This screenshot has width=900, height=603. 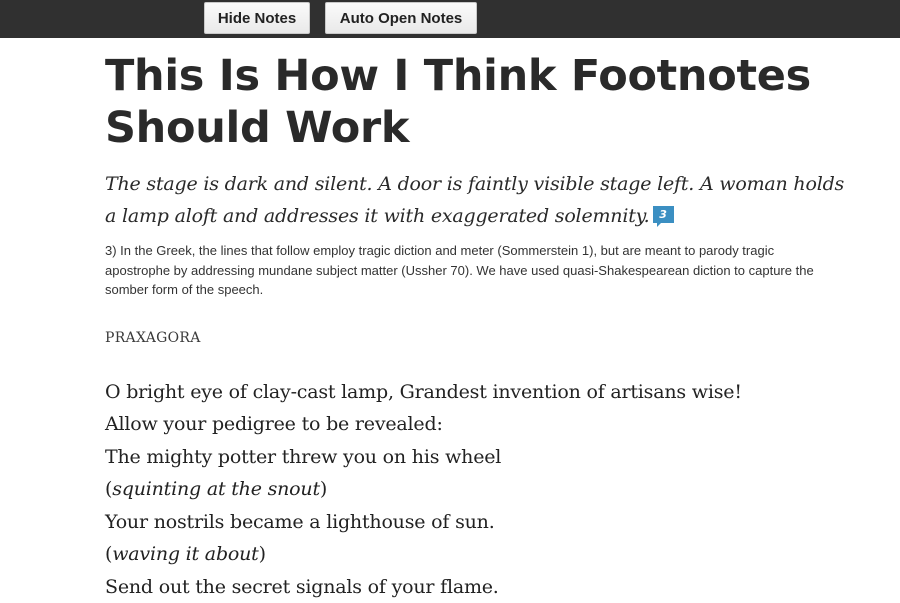 What do you see at coordinates (401, 18) in the screenshot?
I see `auto-open-notes-button: Auto Open Notes` at bounding box center [401, 18].